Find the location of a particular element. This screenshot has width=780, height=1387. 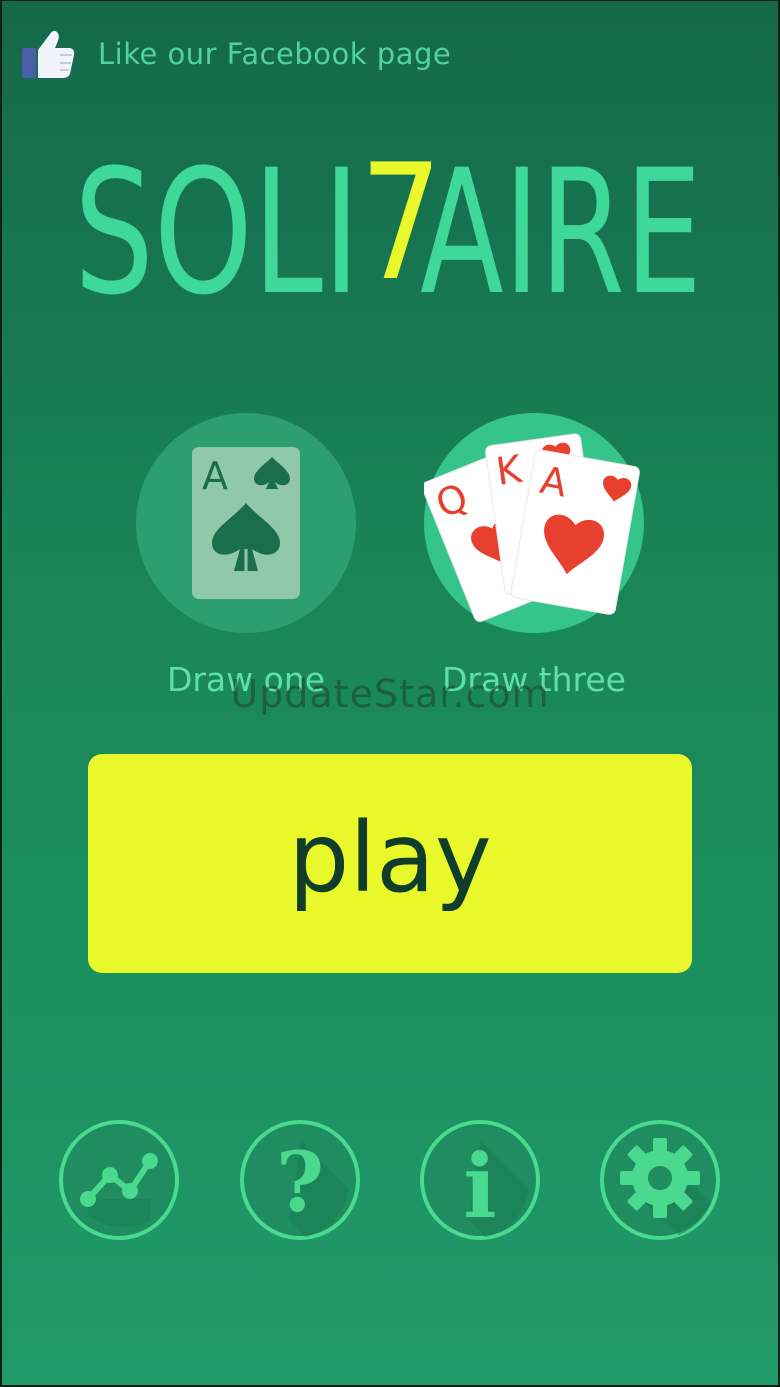

info-button: i is located at coordinates (480, 1180).